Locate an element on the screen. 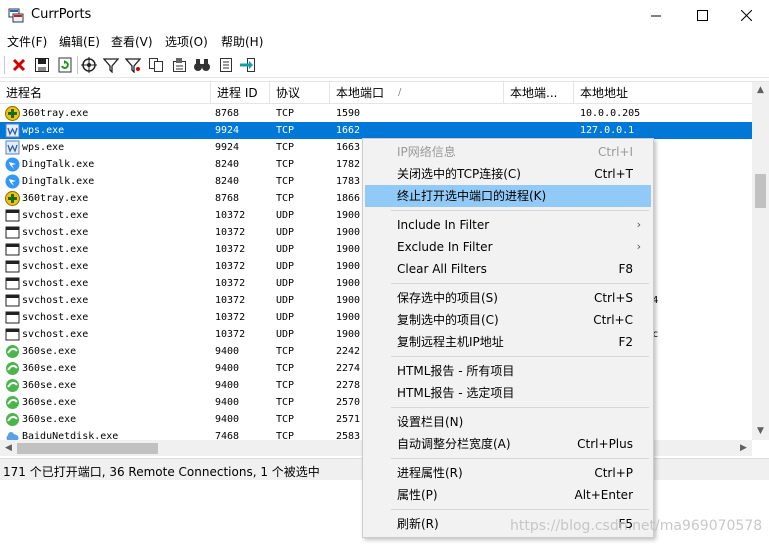 This screenshot has height=547, width=769. maximize-icon is located at coordinates (702, 15).